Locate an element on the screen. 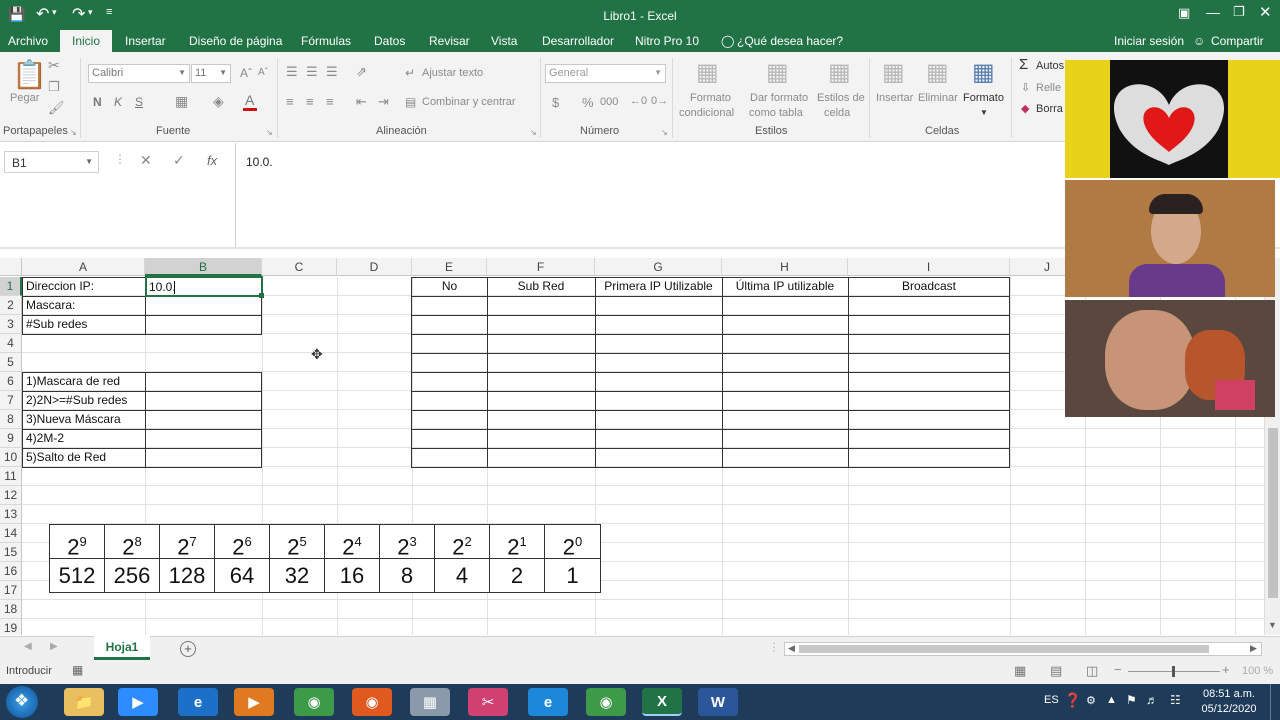  power-value-cell: 512 is located at coordinates (77, 576).